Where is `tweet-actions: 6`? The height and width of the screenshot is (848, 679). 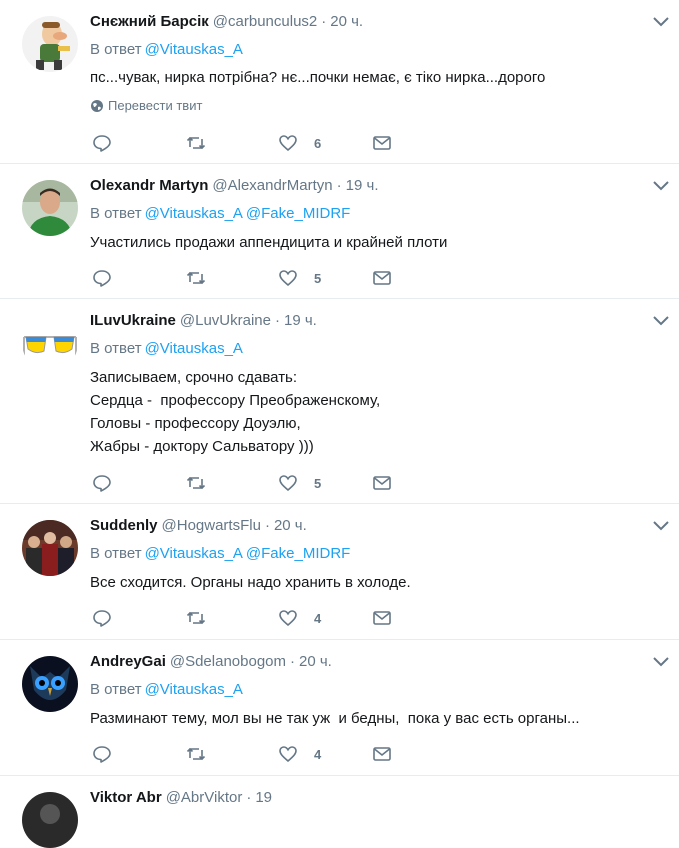 tweet-actions: 6 is located at coordinates (252, 143).